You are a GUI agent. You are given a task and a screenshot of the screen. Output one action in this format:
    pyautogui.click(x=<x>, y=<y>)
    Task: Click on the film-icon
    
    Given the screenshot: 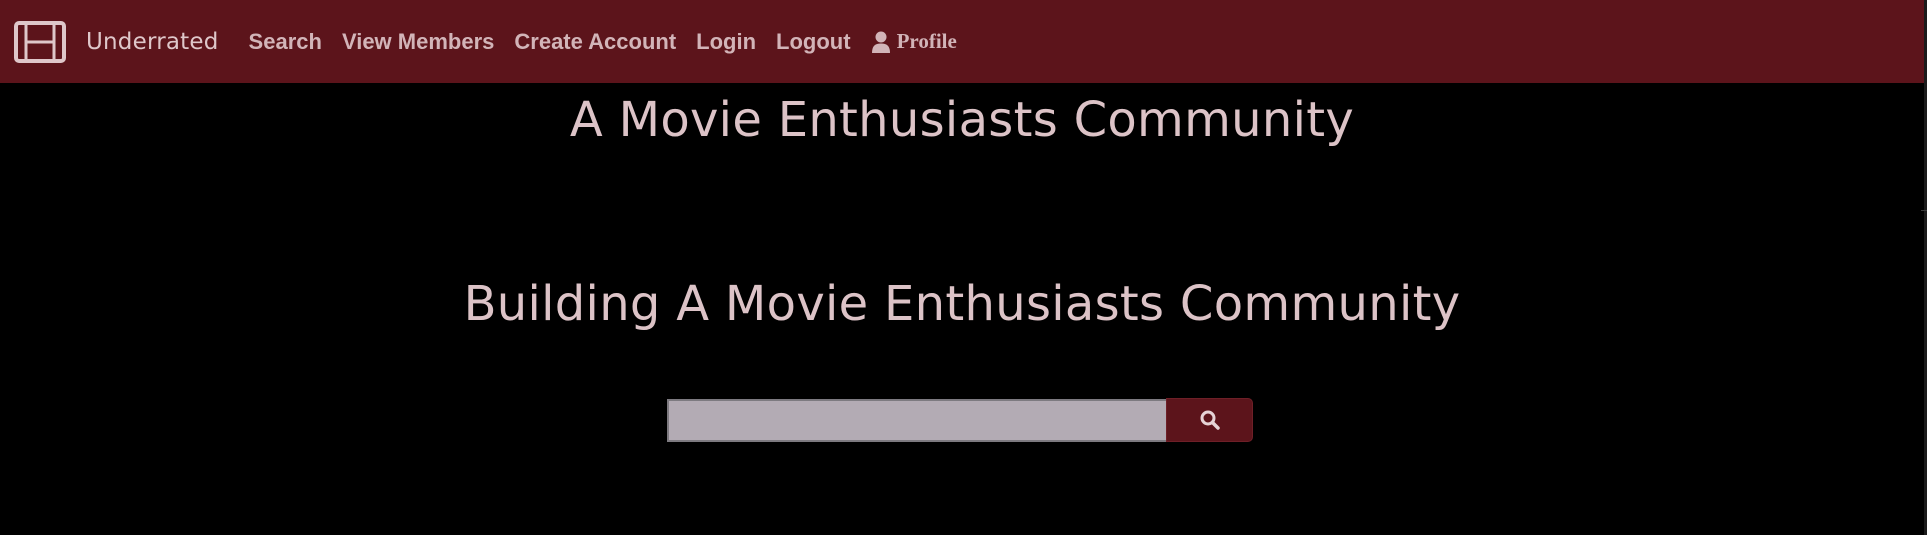 What is the action you would take?
    pyautogui.click(x=40, y=41)
    